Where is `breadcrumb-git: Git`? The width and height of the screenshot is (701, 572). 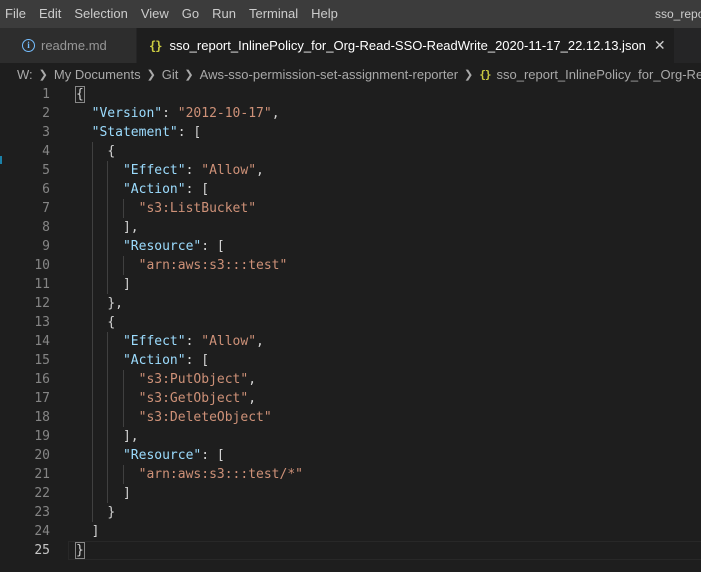 breadcrumb-git: Git is located at coordinates (170, 74).